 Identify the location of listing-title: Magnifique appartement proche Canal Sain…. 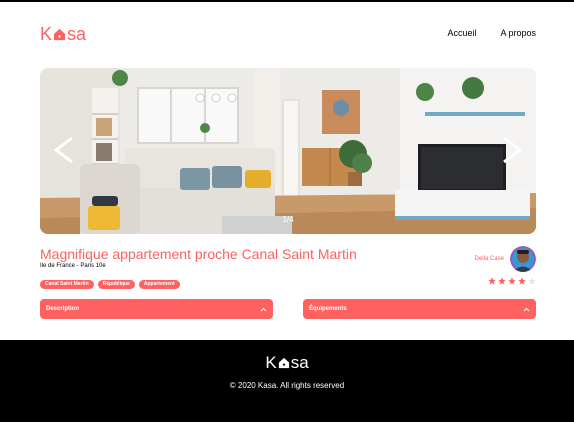
(198, 254).